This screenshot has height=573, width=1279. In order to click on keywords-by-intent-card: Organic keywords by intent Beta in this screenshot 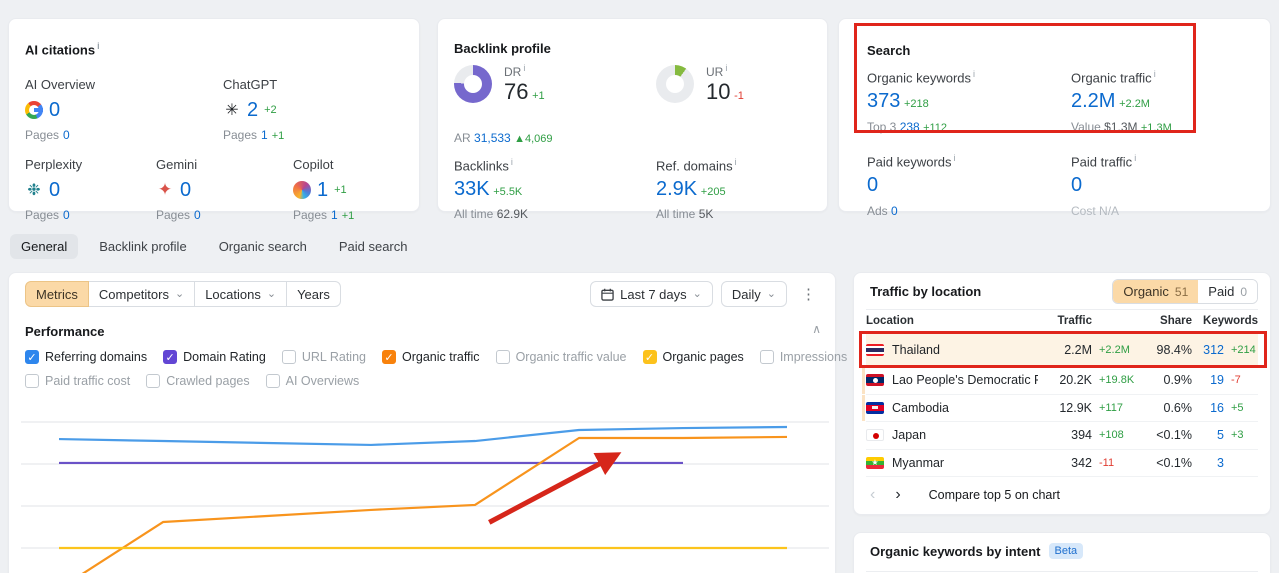, I will do `click(1062, 552)`.